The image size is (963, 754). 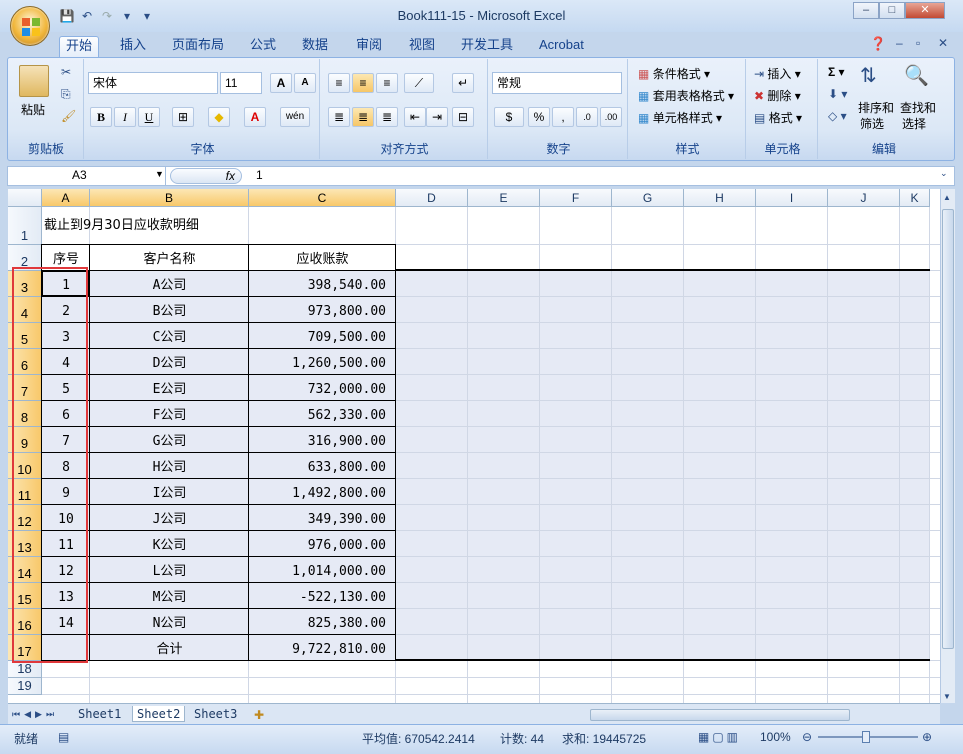 What do you see at coordinates (149, 117) in the screenshot?
I see `underline-icon: U` at bounding box center [149, 117].